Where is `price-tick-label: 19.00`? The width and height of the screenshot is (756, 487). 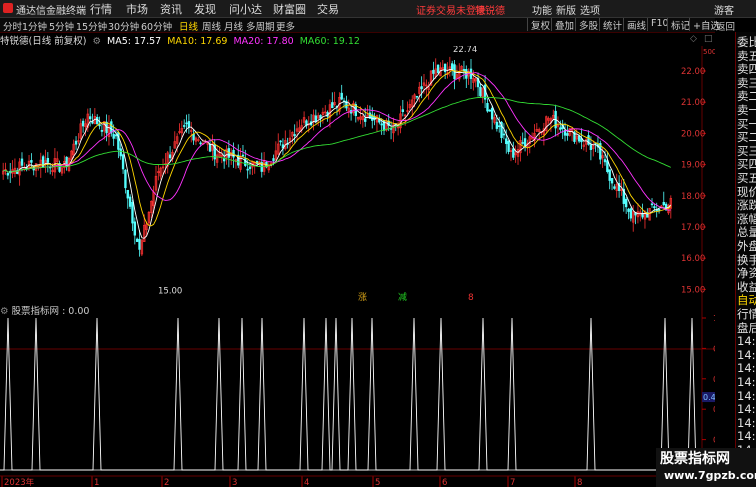 price-tick-label: 19.00 is located at coordinates (693, 166).